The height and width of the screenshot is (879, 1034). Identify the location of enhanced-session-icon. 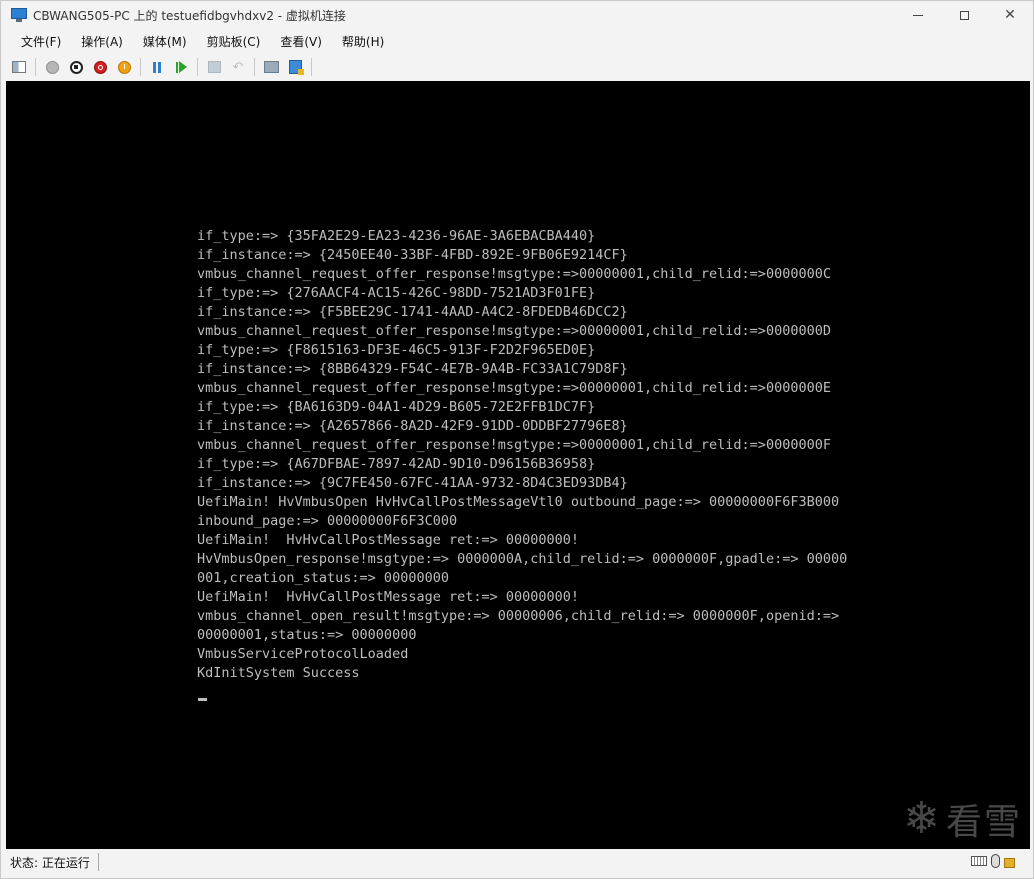
(271, 67).